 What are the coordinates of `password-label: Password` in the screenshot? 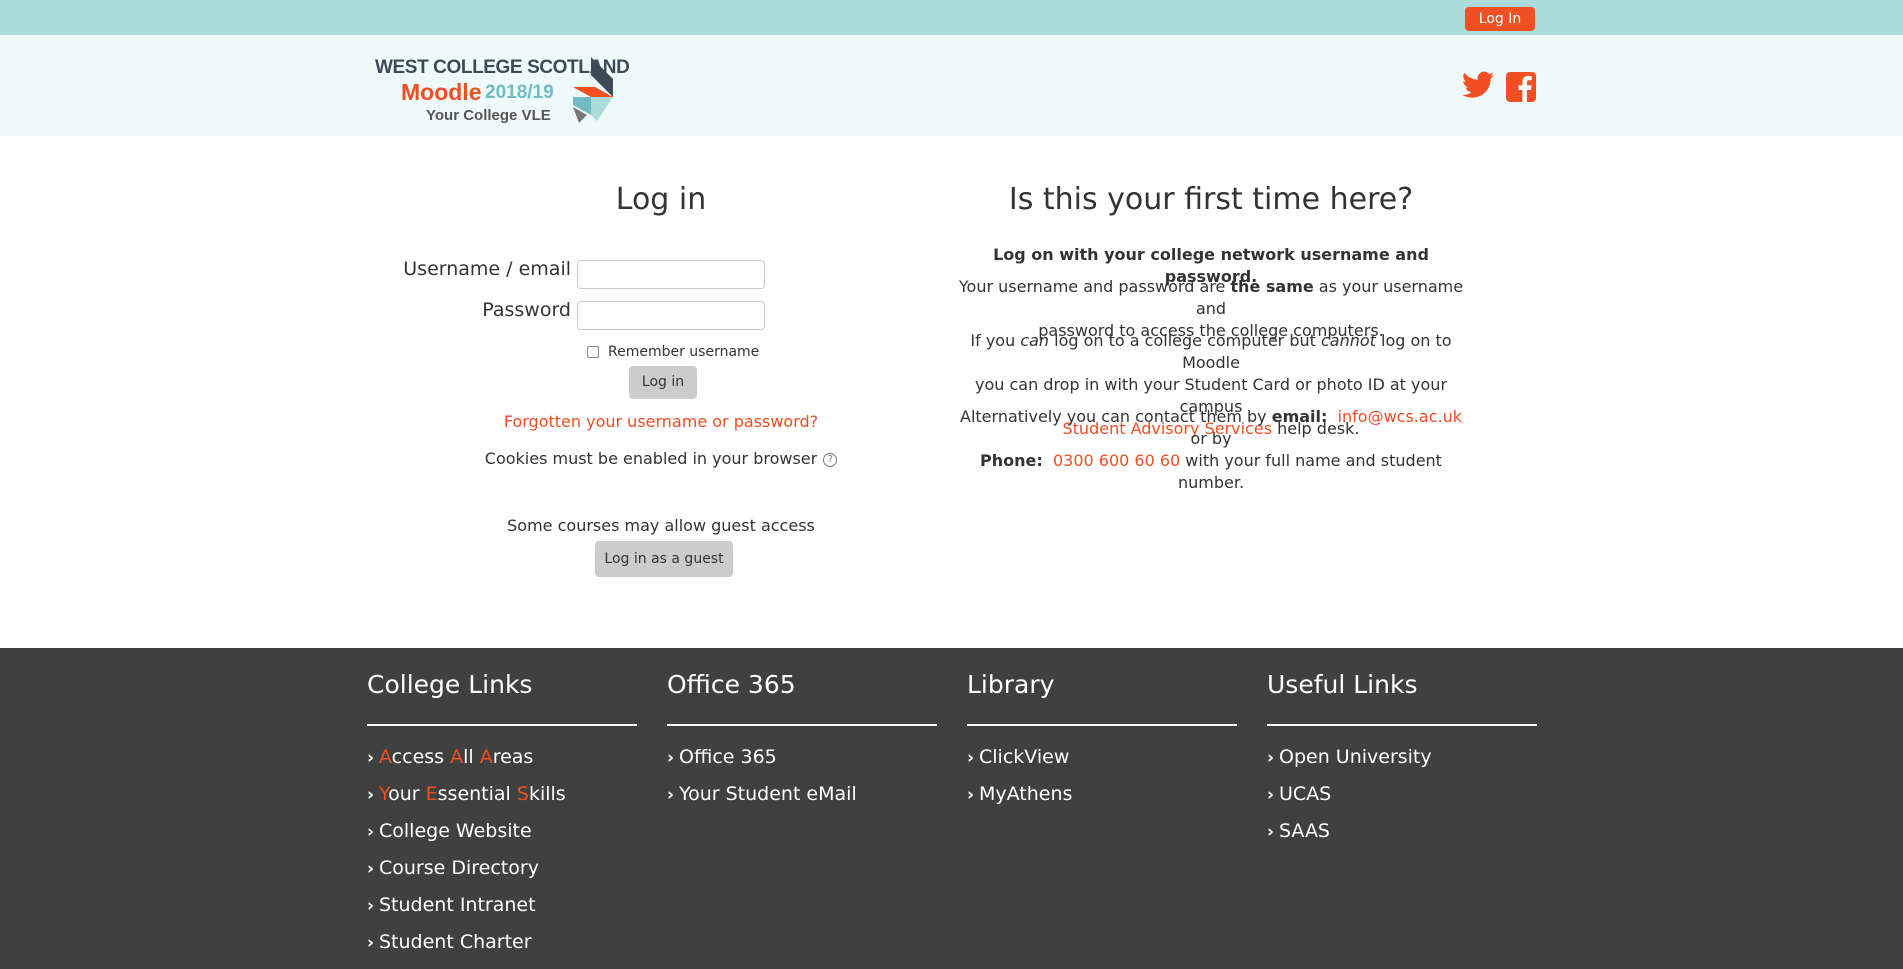 It's located at (526, 310).